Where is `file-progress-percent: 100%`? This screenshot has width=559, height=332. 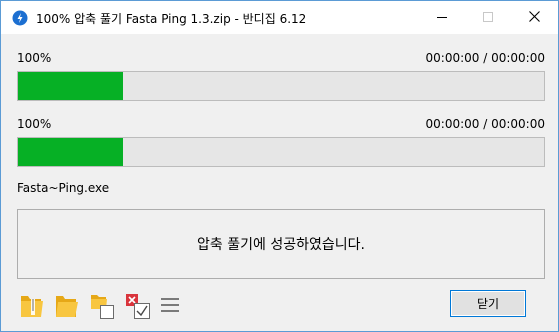
file-progress-percent: 100% is located at coordinates (34, 124).